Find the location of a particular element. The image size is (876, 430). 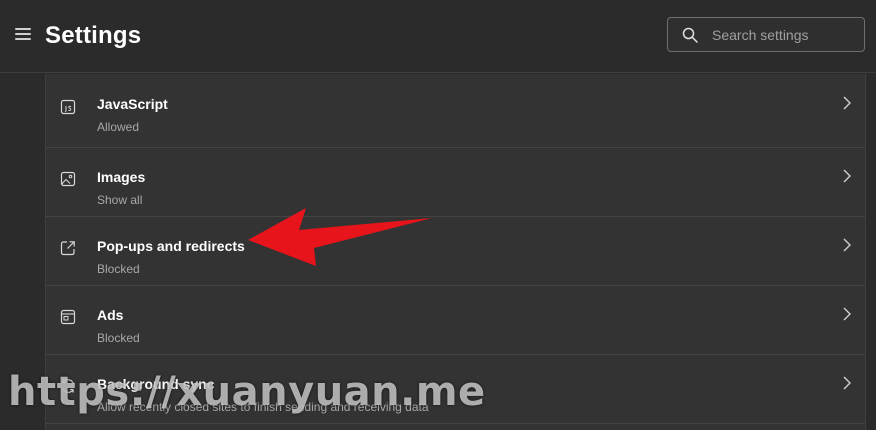

hamburger-menu-icon is located at coordinates (23, 34).